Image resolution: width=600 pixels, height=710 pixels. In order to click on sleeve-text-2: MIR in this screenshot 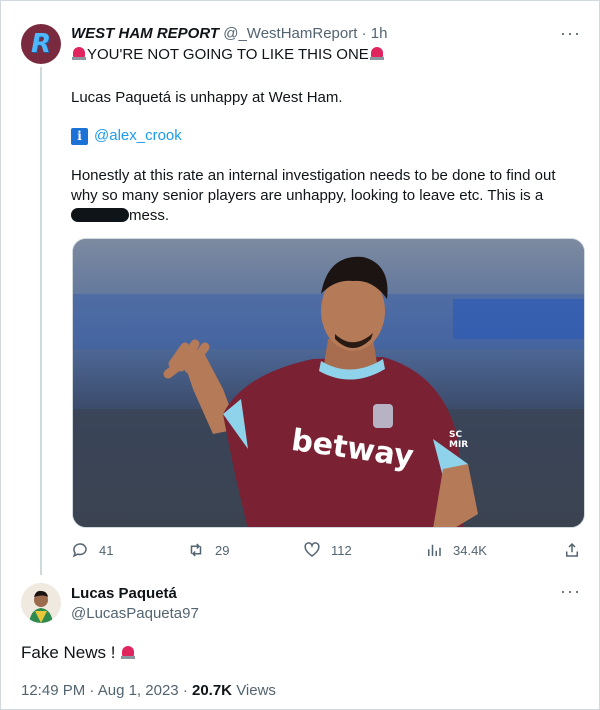, I will do `click(458, 445)`.